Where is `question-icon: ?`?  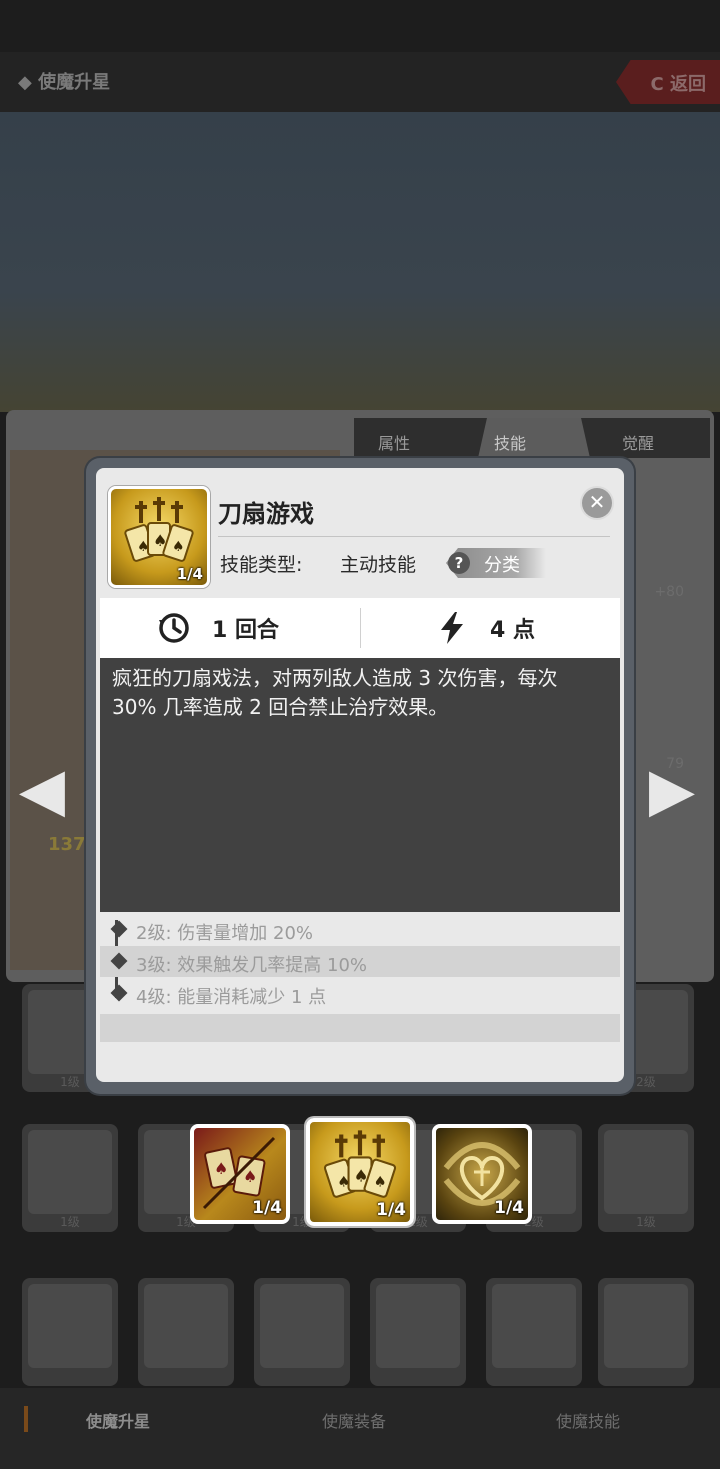
question-icon: ? is located at coordinates (459, 563).